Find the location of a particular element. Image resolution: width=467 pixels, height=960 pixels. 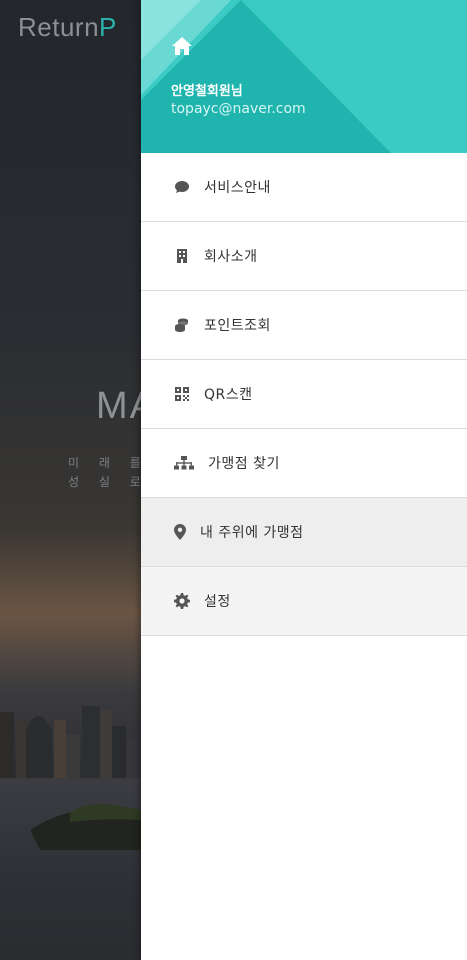

user-name: 안영철회원님 is located at coordinates (207, 91).